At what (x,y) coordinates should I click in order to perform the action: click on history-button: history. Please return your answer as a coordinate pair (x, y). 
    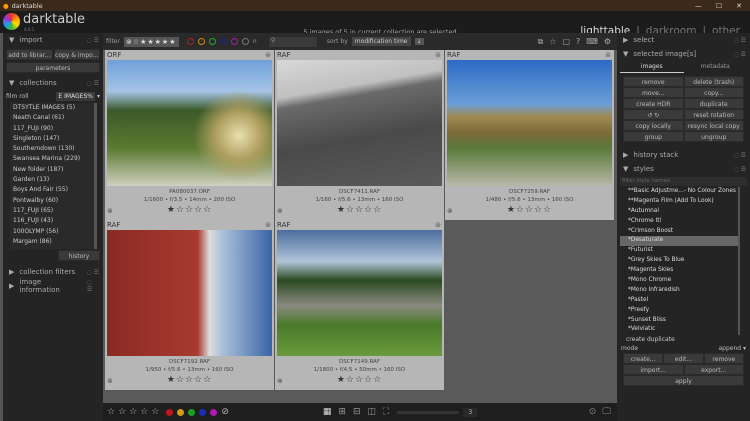
    Looking at the image, I should click on (79, 255).